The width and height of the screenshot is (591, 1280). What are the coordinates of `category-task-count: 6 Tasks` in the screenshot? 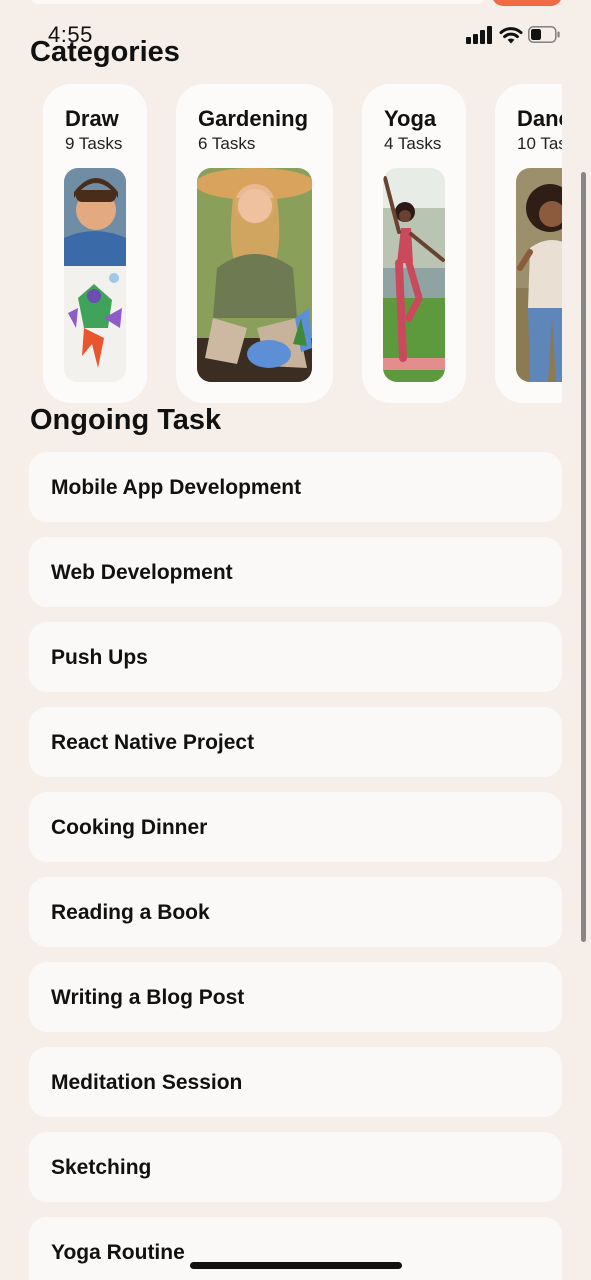 It's located at (227, 143).